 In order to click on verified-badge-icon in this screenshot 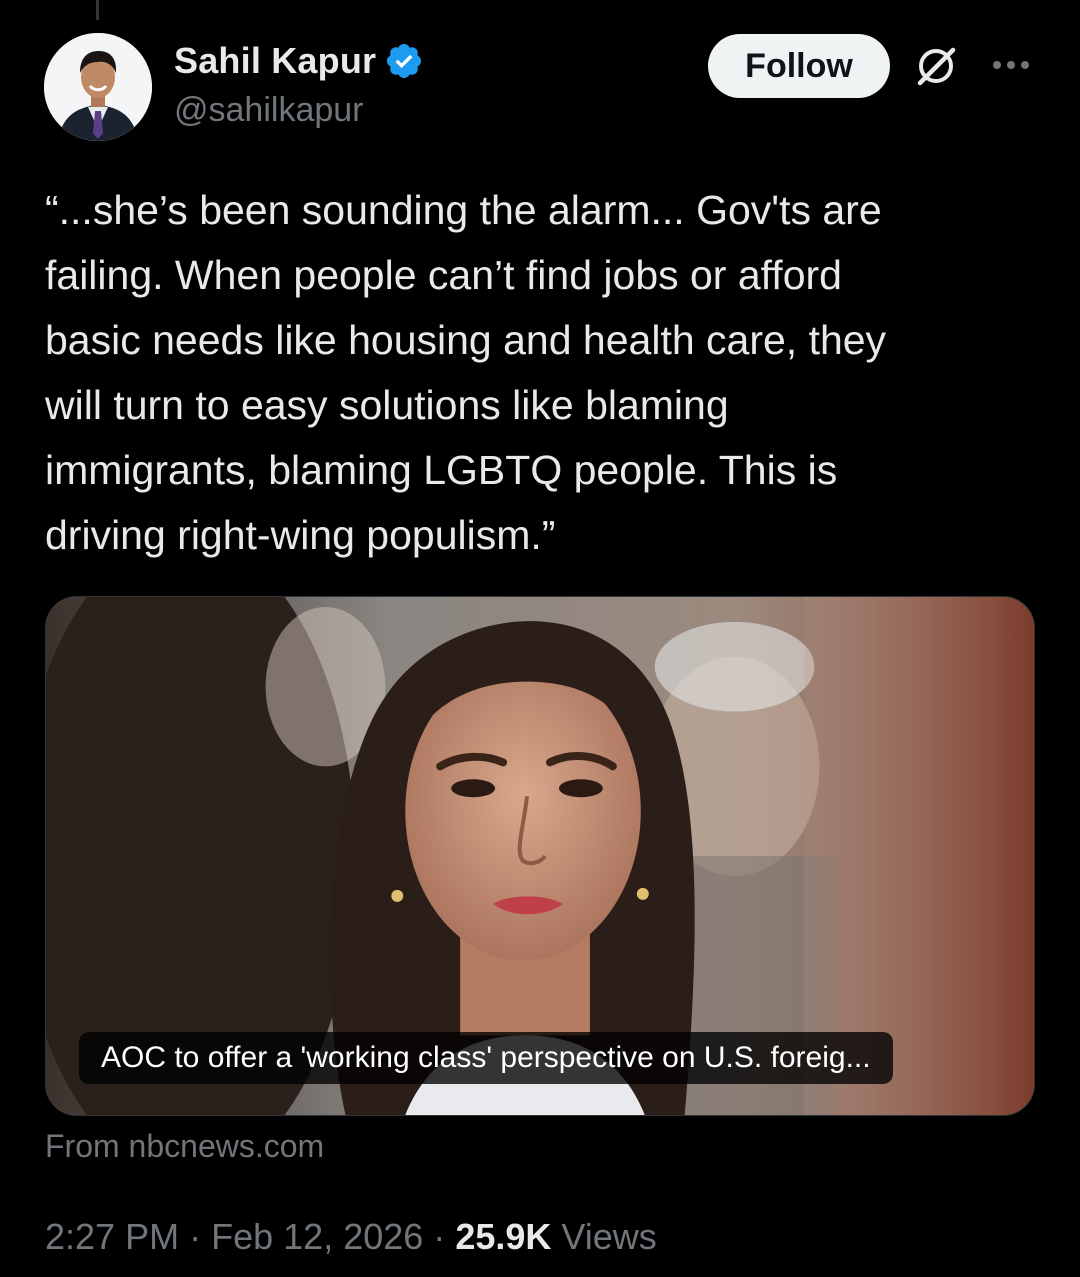, I will do `click(404, 61)`.